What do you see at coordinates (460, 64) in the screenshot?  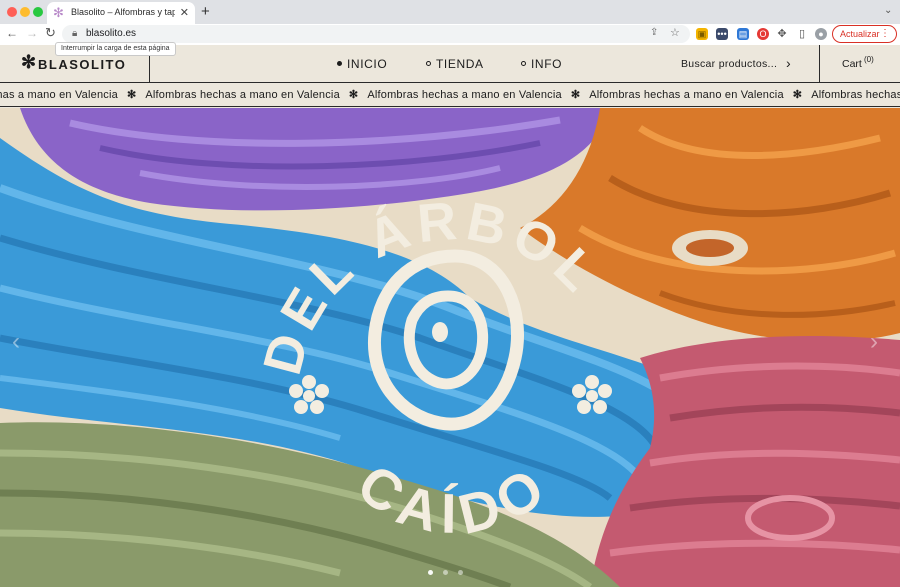 I see `nav-item-label: TIENDA` at bounding box center [460, 64].